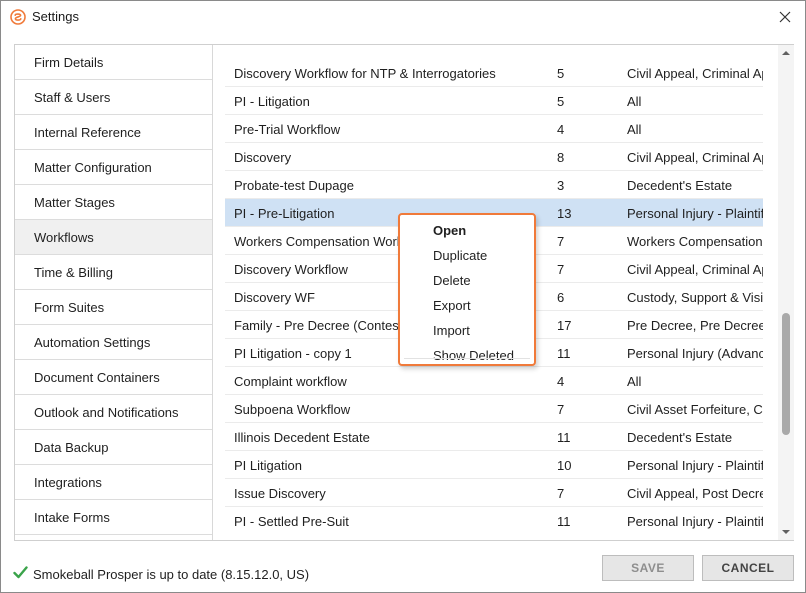 This screenshot has height=593, width=806. Describe the element at coordinates (113, 482) in the screenshot. I see `sidebar-item-integrations: Integrations` at that location.